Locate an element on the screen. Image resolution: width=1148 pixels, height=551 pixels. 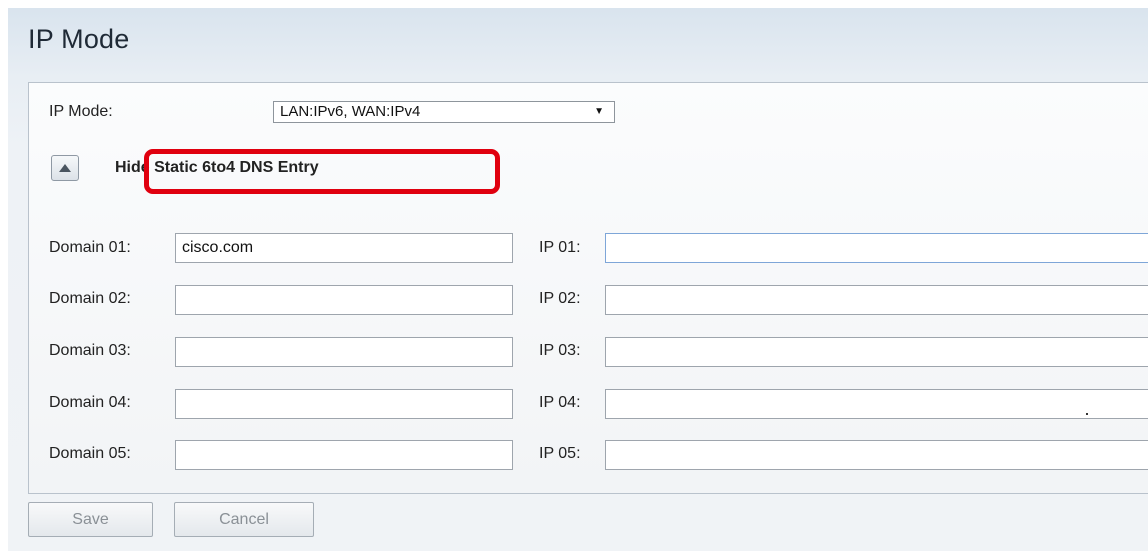
domain-02-label: Domain 02: is located at coordinates (90, 298).